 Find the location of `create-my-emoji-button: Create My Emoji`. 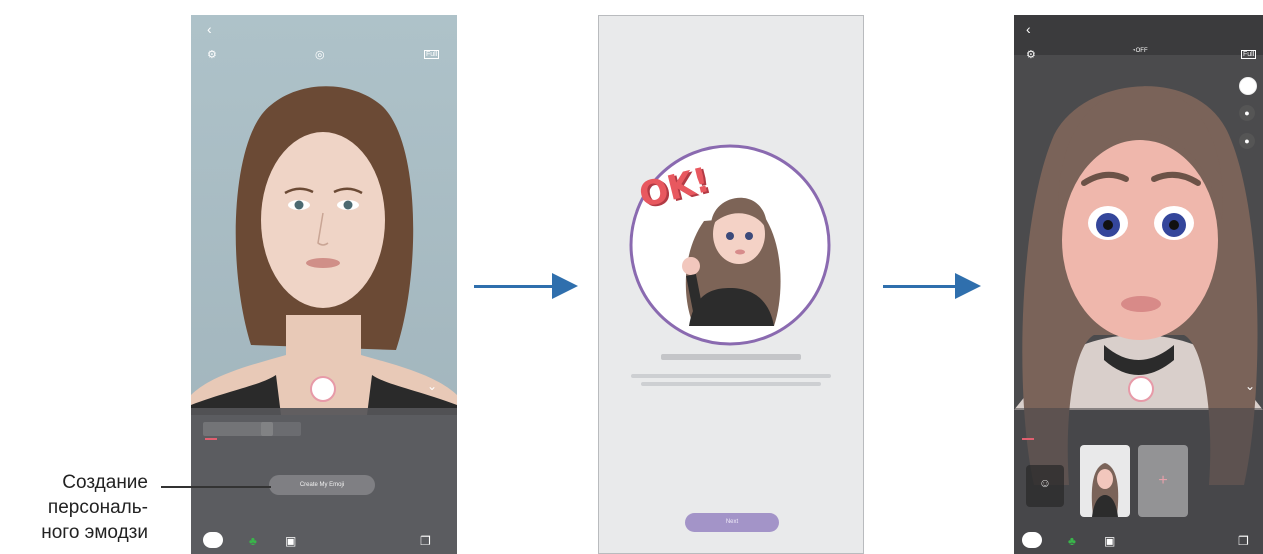

create-my-emoji-button: Create My Emoji is located at coordinates (322, 485).